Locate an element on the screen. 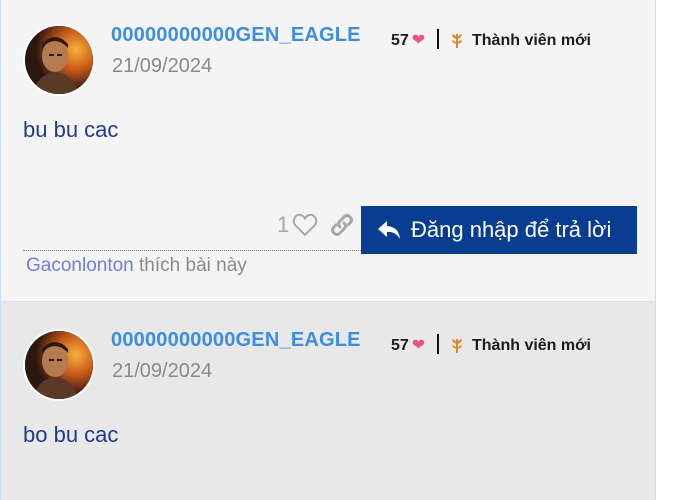  reply-arrow-icon is located at coordinates (389, 230).